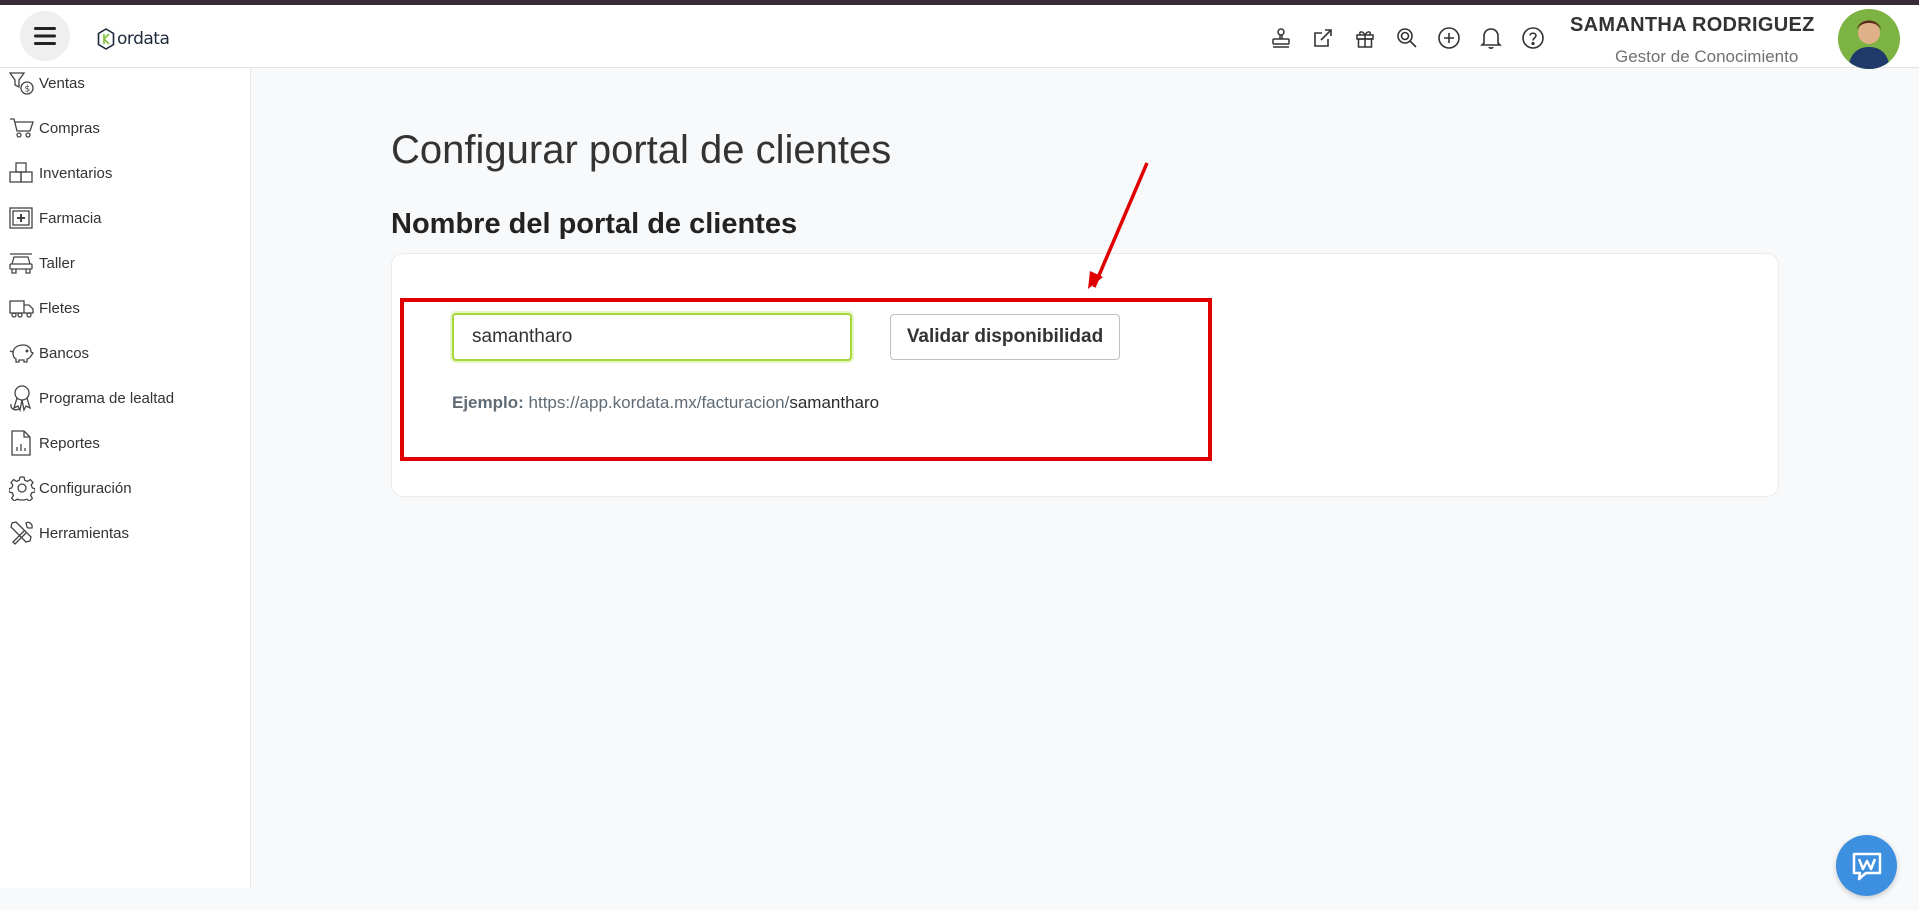 This screenshot has height=910, width=1919. Describe the element at coordinates (24, 443) in the screenshot. I see `report-icon` at that location.